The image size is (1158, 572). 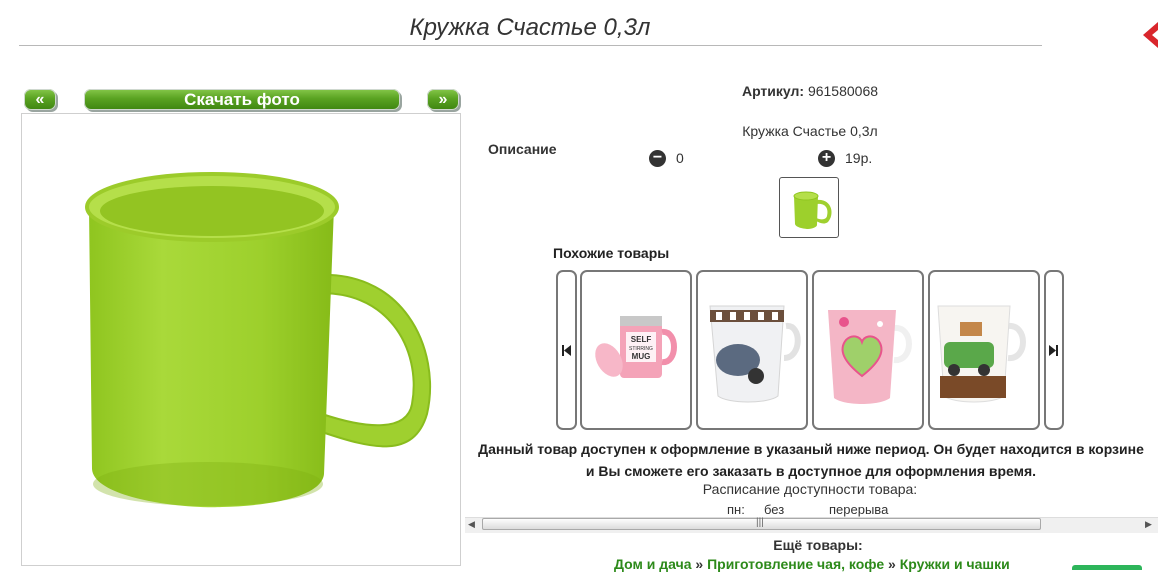 I want to click on scroll-left-arrow-icon: ◀, so click(x=471, y=524).